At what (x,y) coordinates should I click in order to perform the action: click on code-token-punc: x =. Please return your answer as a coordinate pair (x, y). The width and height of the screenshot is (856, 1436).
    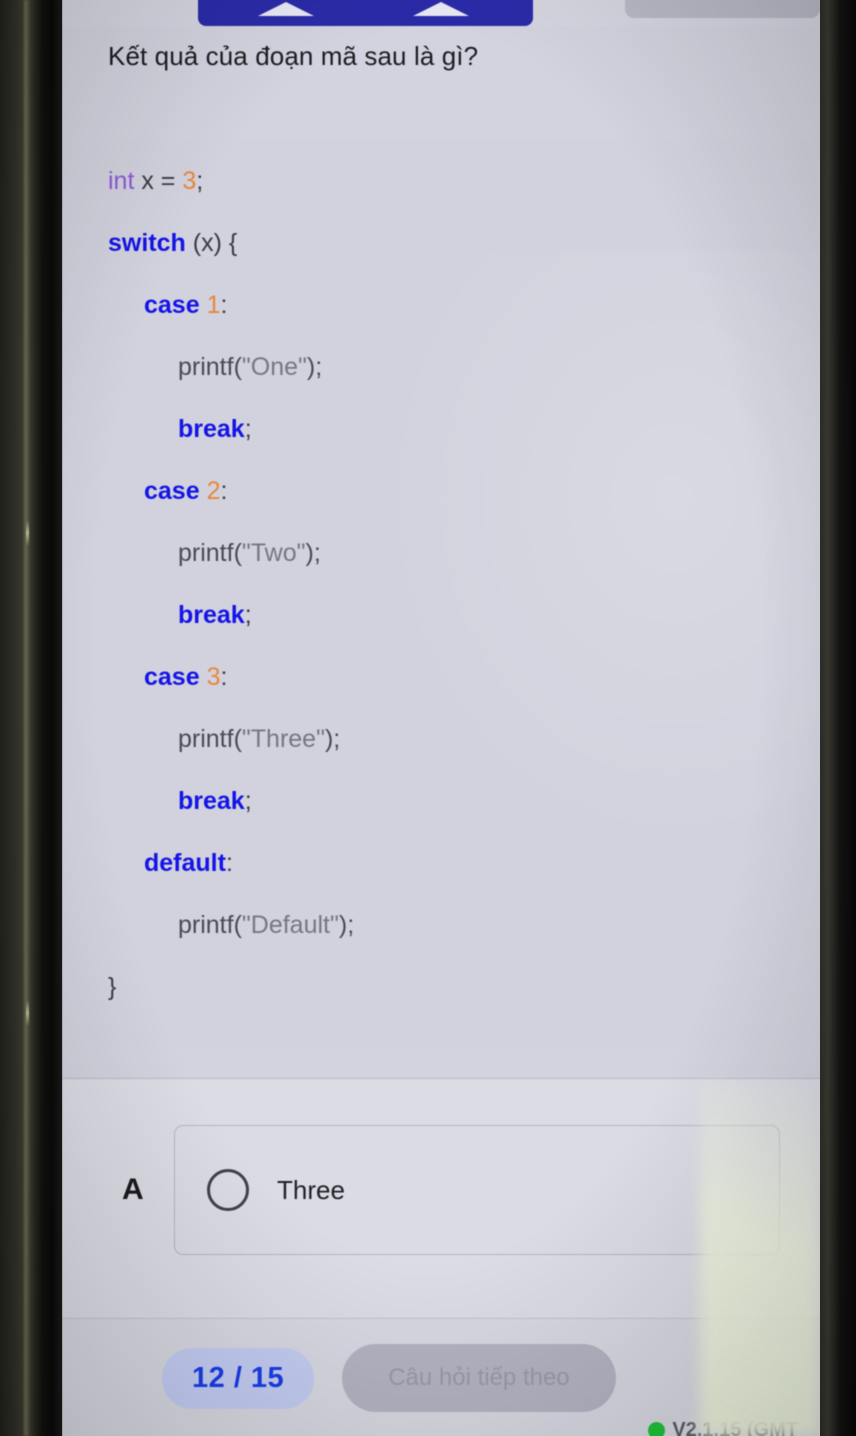
    Looking at the image, I should click on (162, 181).